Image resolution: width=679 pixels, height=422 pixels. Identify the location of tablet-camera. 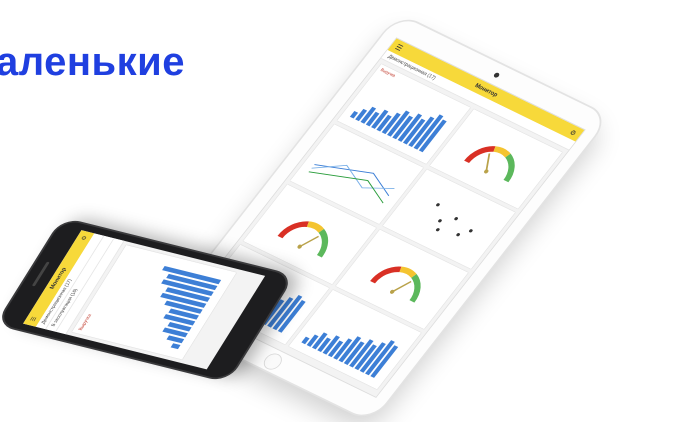
(496, 75).